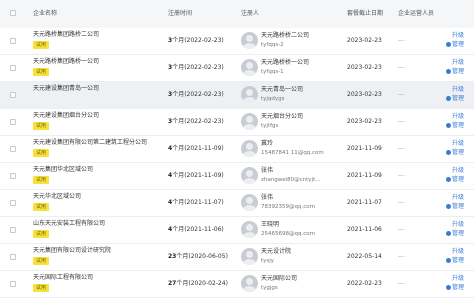 The width and height of the screenshot is (474, 298). I want to click on table-header: 企业名称 注册时间 注册人 套餐截止日期 企业运营人员, so click(237, 14).